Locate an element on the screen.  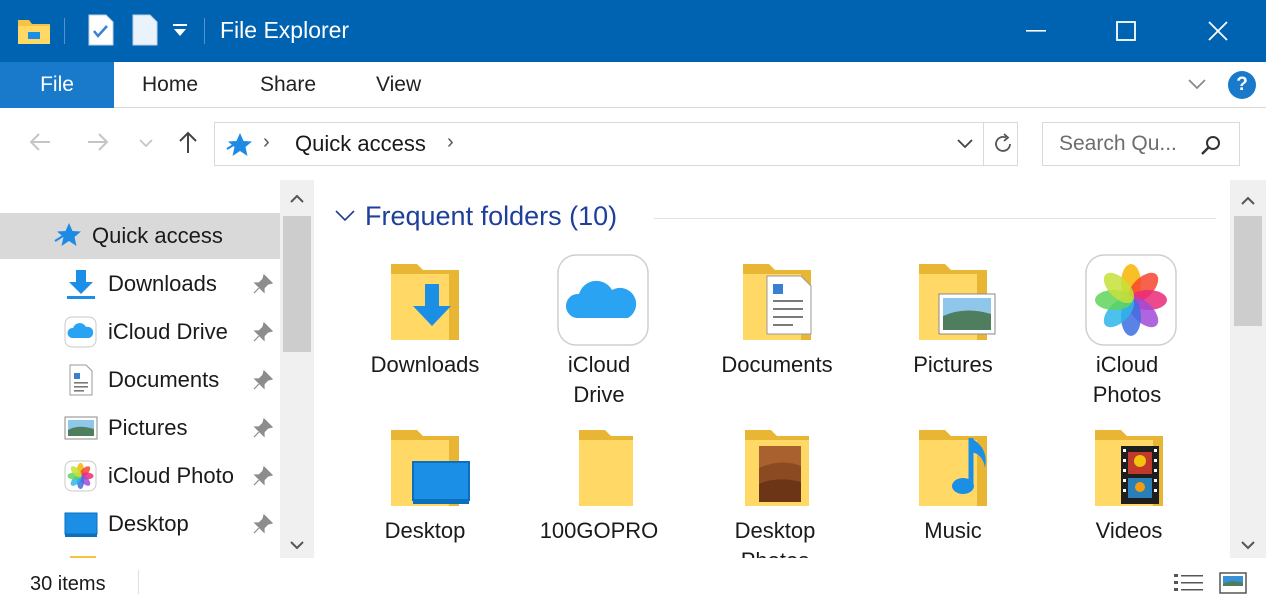
folder-documents-icon is located at coordinates (781, 302).